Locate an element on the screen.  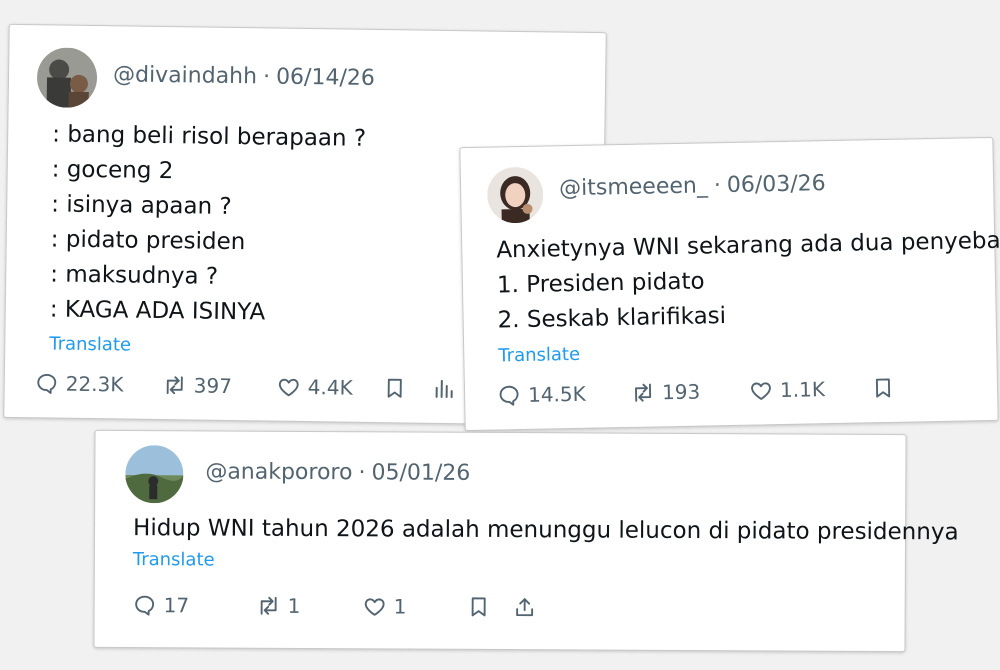
tweet-meta: @divaindahh · 06/14/26 is located at coordinates (244, 76).